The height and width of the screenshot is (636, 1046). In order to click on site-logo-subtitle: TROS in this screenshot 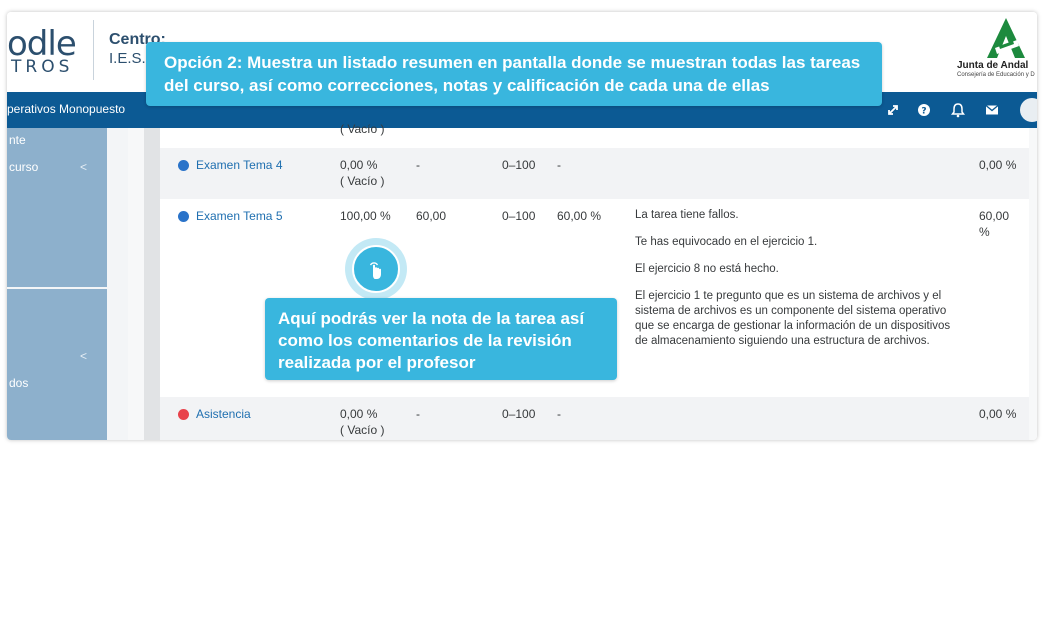, I will do `click(42, 67)`.